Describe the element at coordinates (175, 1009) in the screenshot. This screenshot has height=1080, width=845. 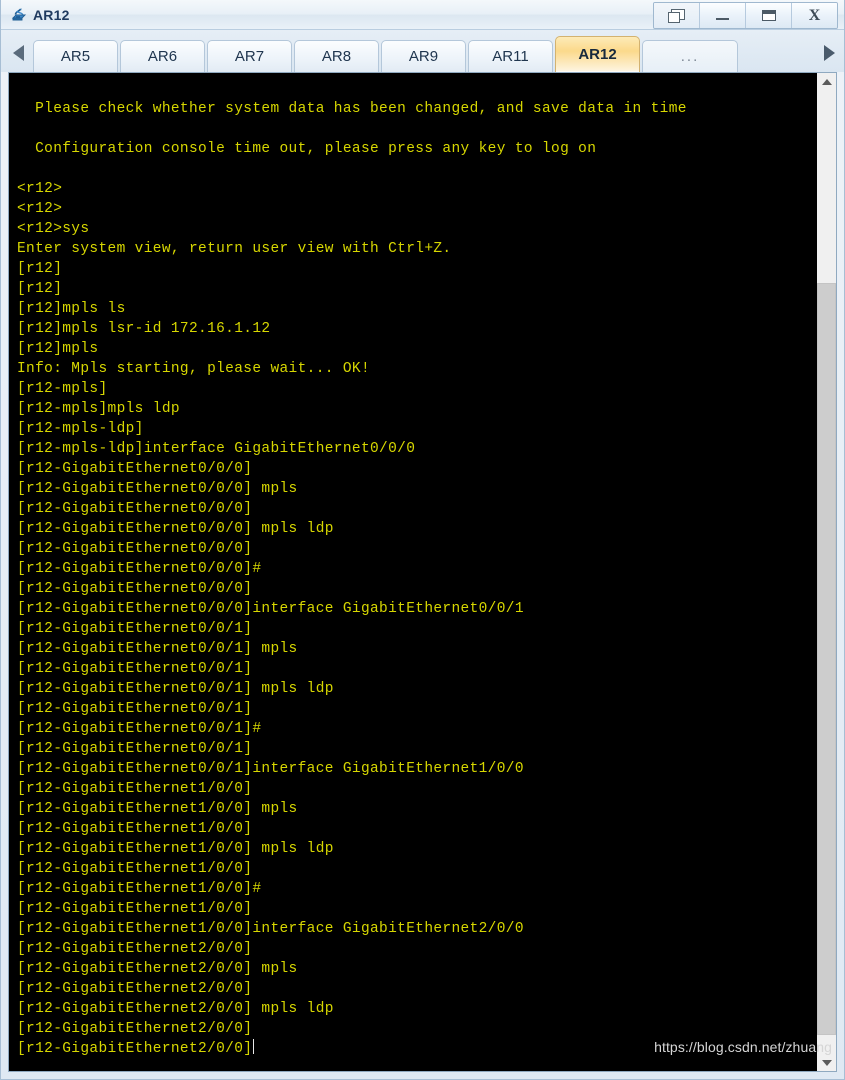
I see `terminal-line: [r12-GigabitEthernet2/0/0] mpls ldp` at that location.